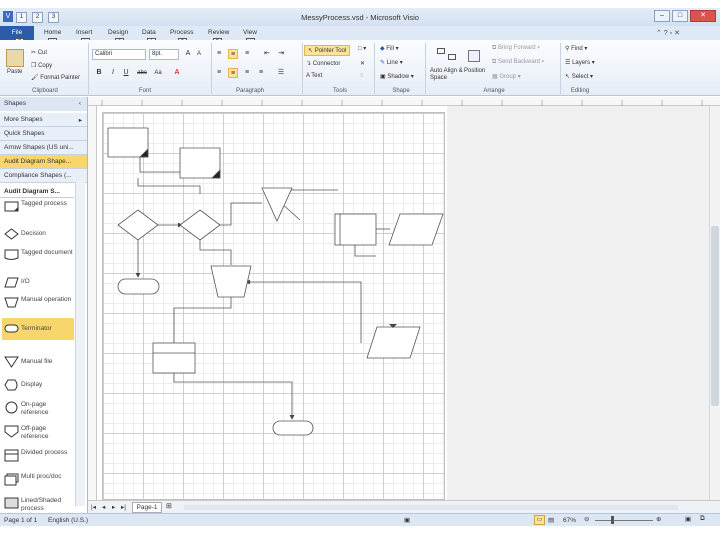  What do you see at coordinates (68, 520) in the screenshot?
I see `language-status: English (U.S.)` at bounding box center [68, 520].